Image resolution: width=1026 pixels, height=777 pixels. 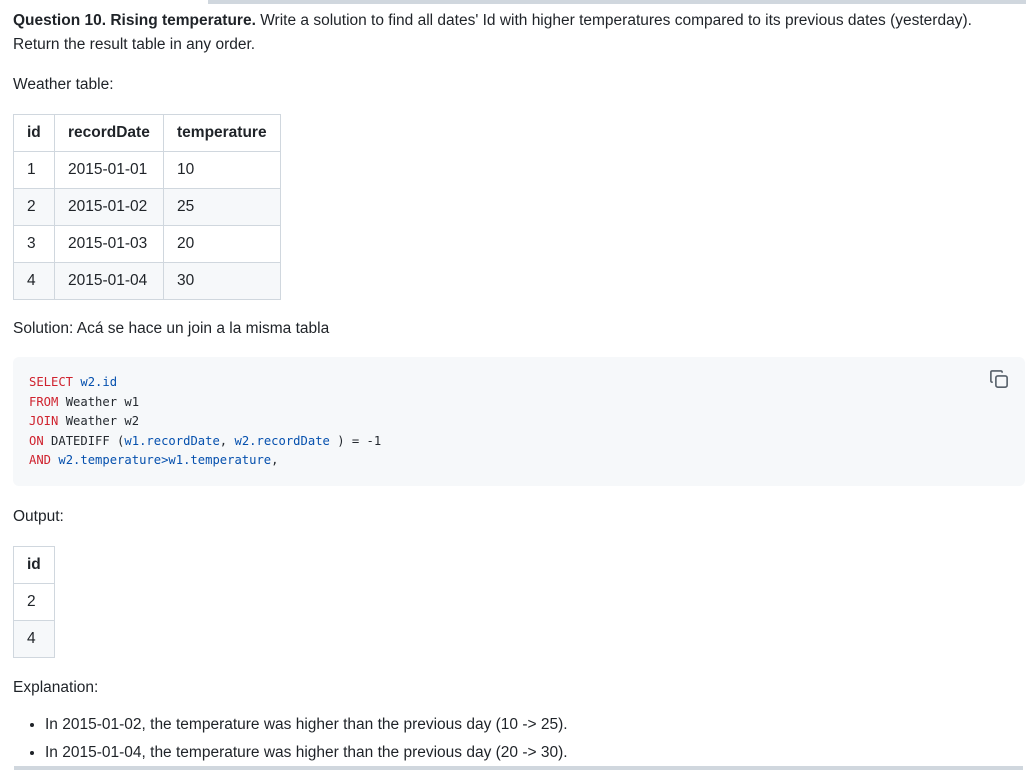 I want to click on table-header-row: id, so click(x=34, y=565).